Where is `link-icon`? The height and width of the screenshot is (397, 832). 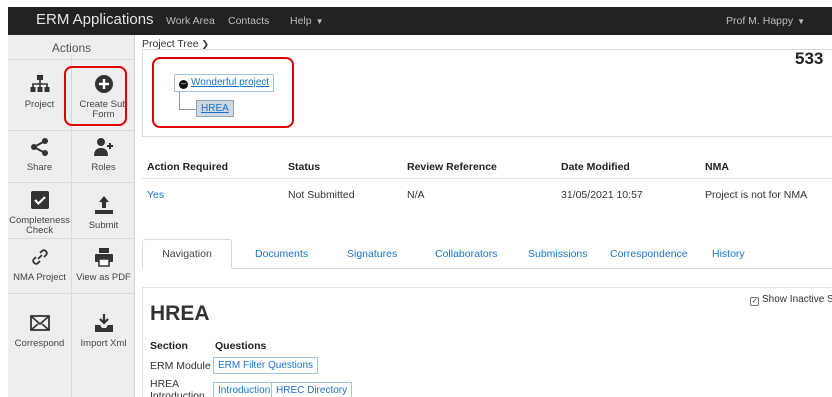 link-icon is located at coordinates (40, 257).